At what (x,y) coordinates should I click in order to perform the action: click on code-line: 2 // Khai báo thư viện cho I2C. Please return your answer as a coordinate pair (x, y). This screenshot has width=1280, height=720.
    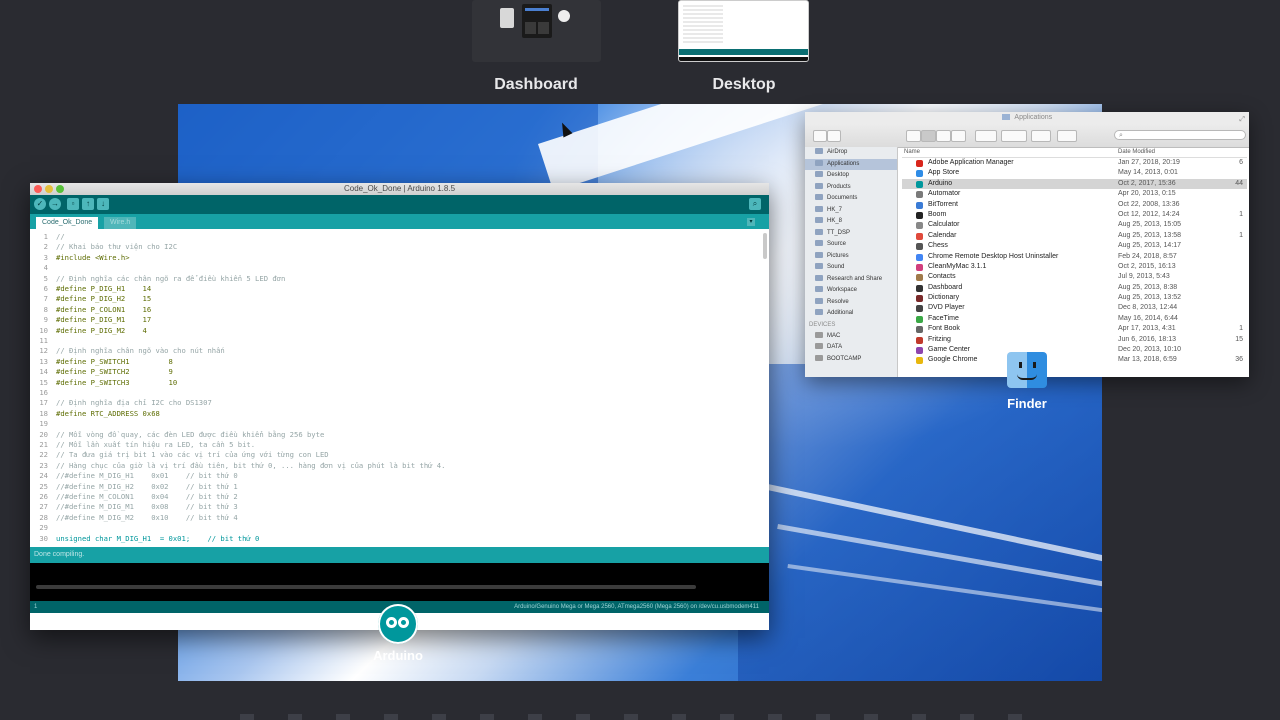
    Looking at the image, I should click on (104, 247).